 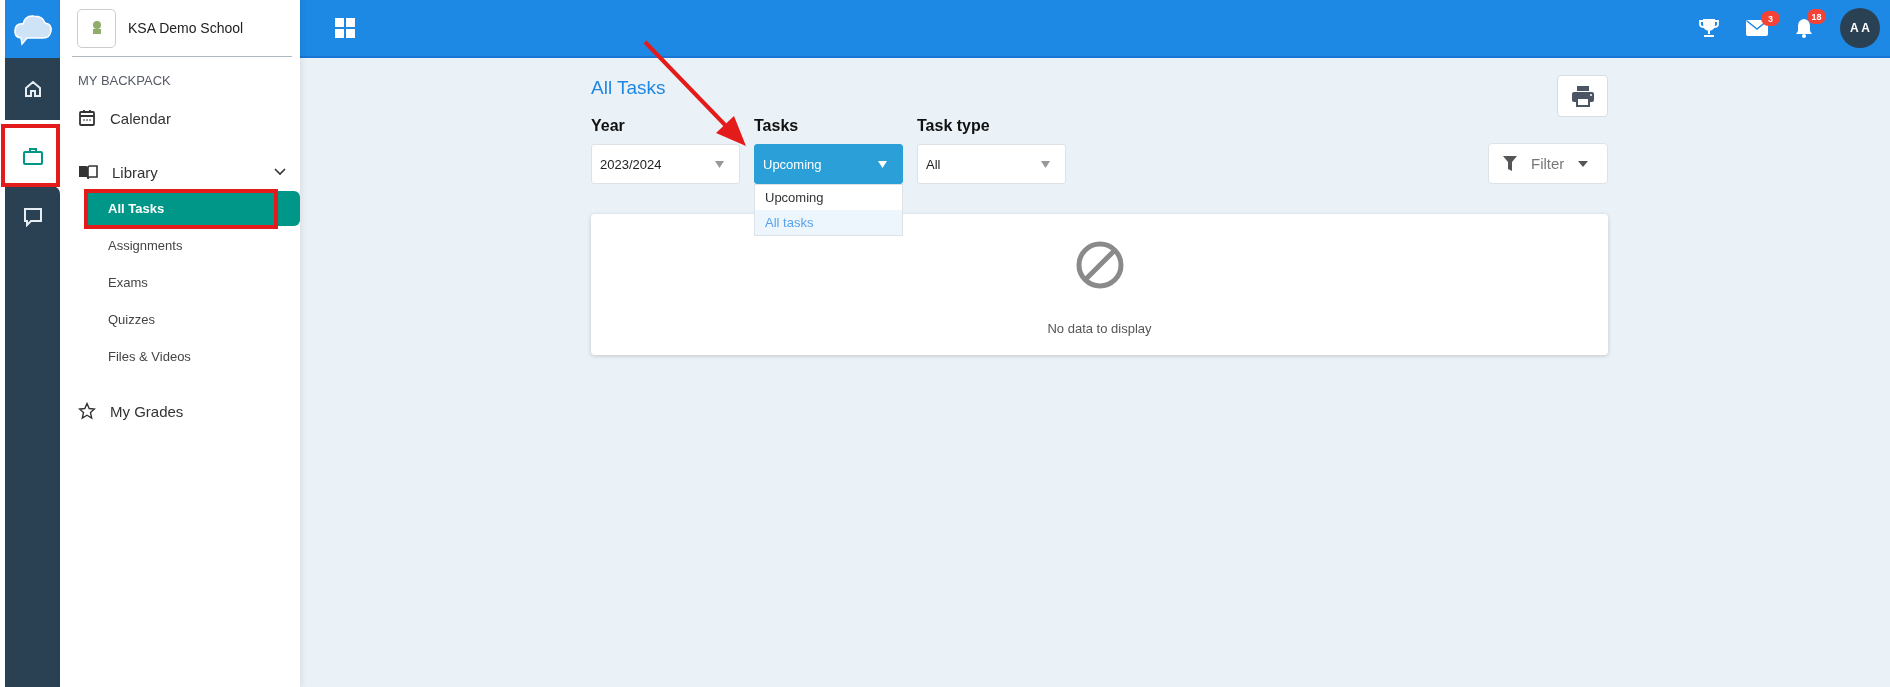 I want to click on highlight-frame, so click(x=30, y=155).